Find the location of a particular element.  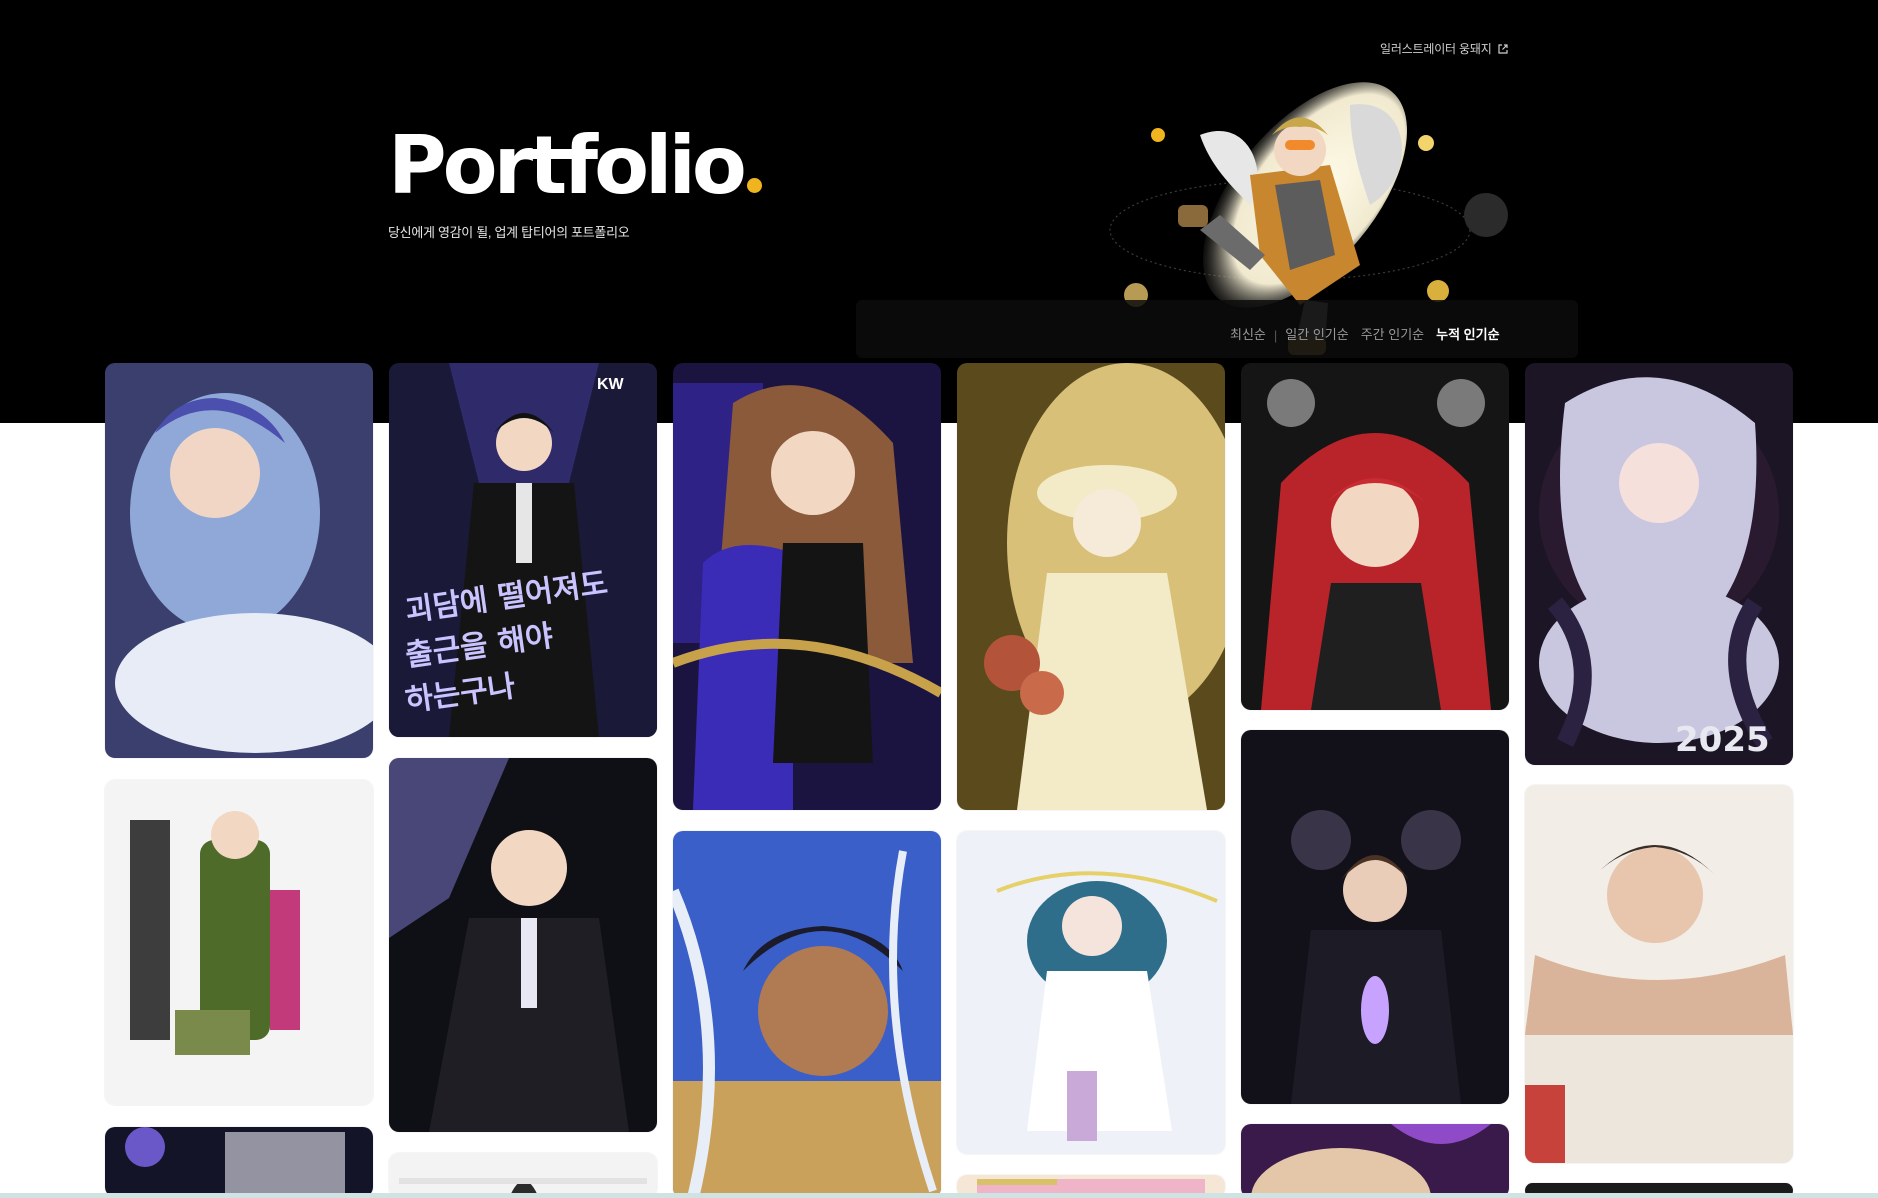

page-title-text: Portfolio is located at coordinates (567, 165).